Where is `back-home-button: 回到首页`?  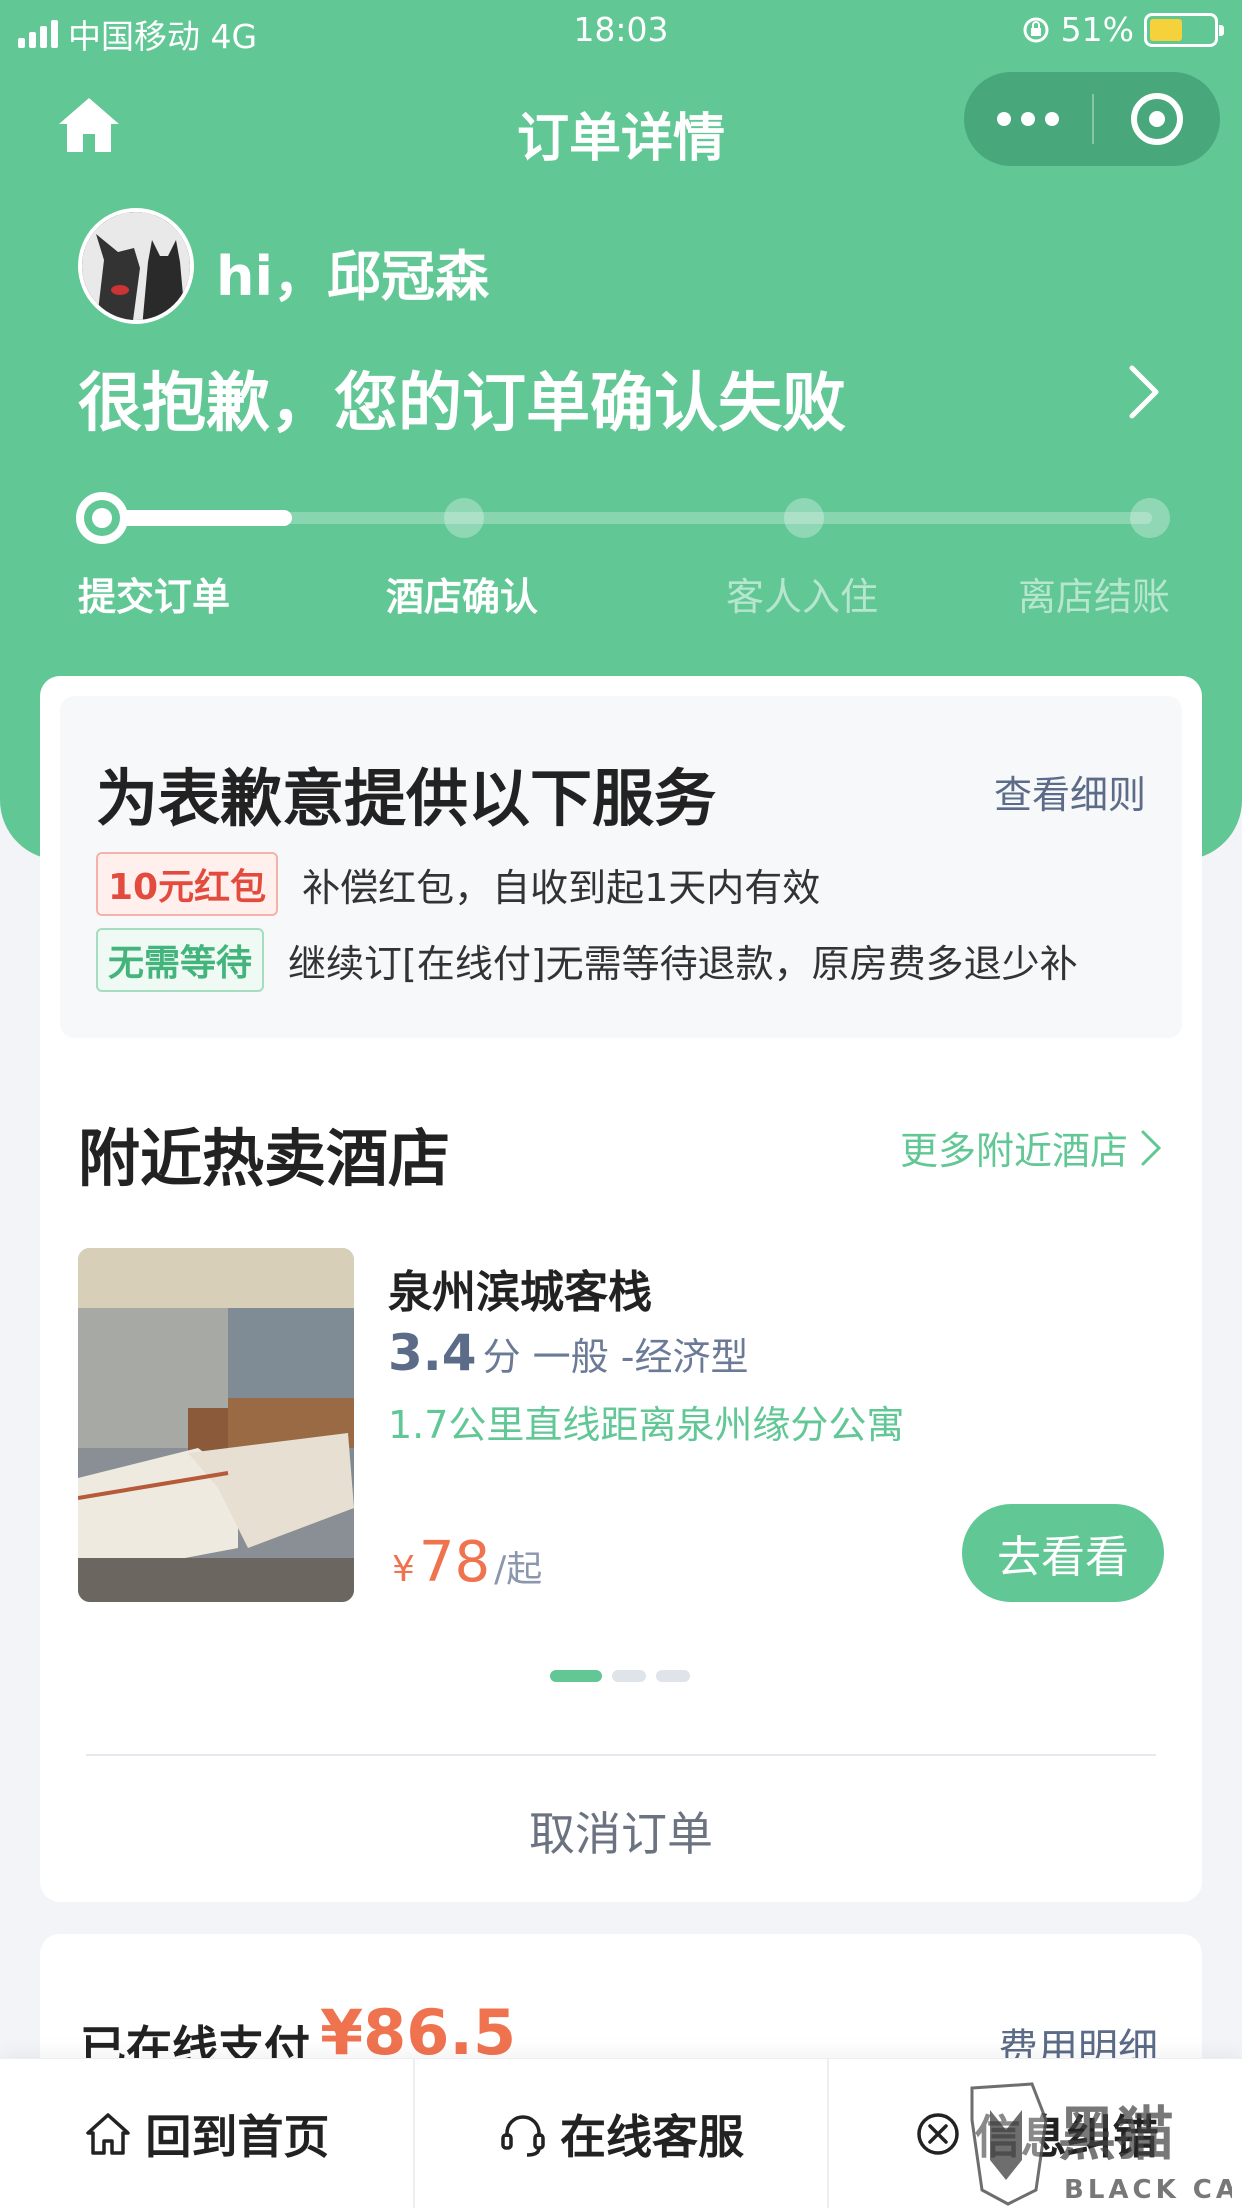
back-home-button: 回到首页 is located at coordinates (207, 2133).